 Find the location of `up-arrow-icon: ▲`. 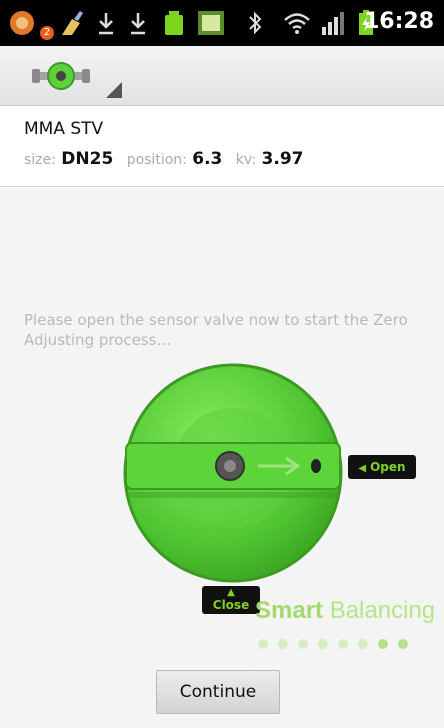

up-arrow-icon: ▲ is located at coordinates (231, 592).